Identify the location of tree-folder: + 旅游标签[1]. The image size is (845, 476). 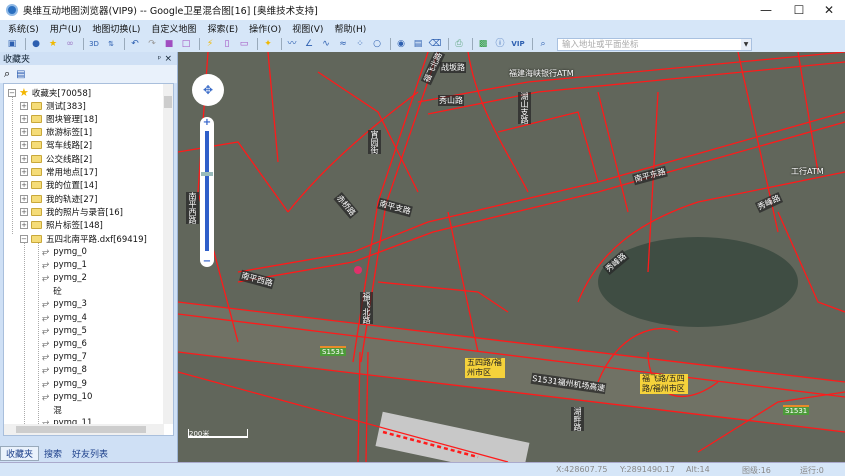
(56, 132).